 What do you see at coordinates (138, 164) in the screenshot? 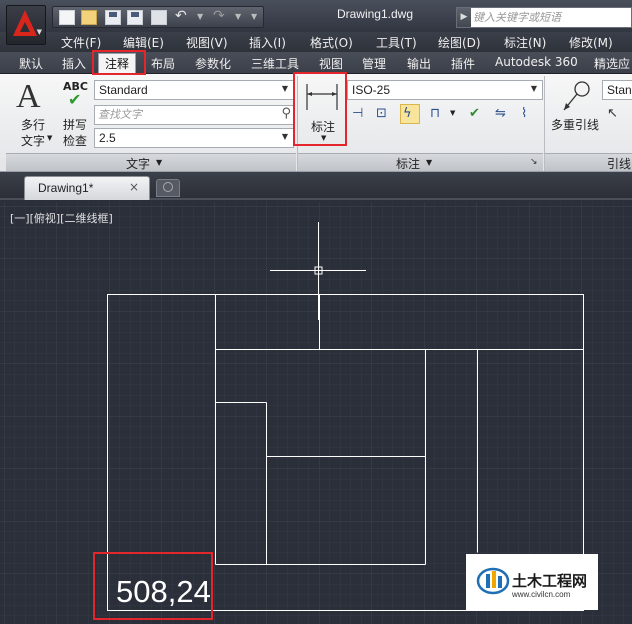
I see `text-panel-title: 文字` at bounding box center [138, 164].